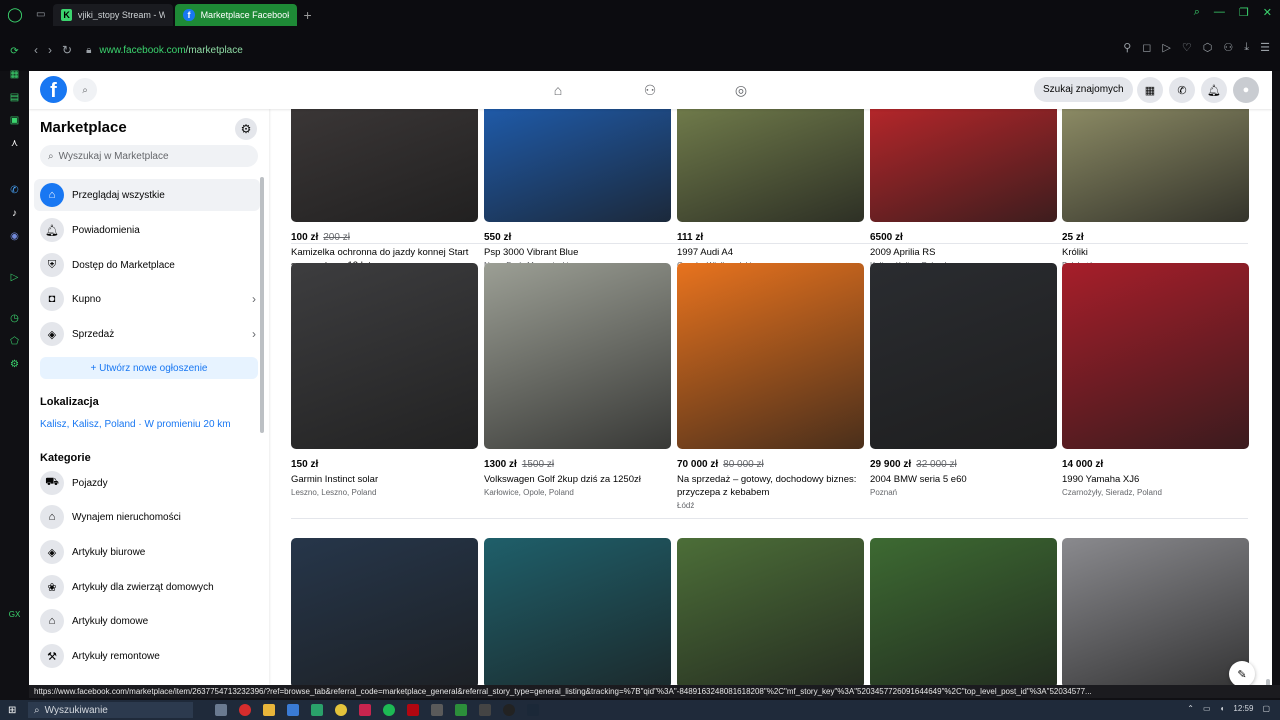 The width and height of the screenshot is (1280, 720). I want to click on category-pet-supplies: ❀ Artykuły dla zwierząt domowych, so click(147, 587).